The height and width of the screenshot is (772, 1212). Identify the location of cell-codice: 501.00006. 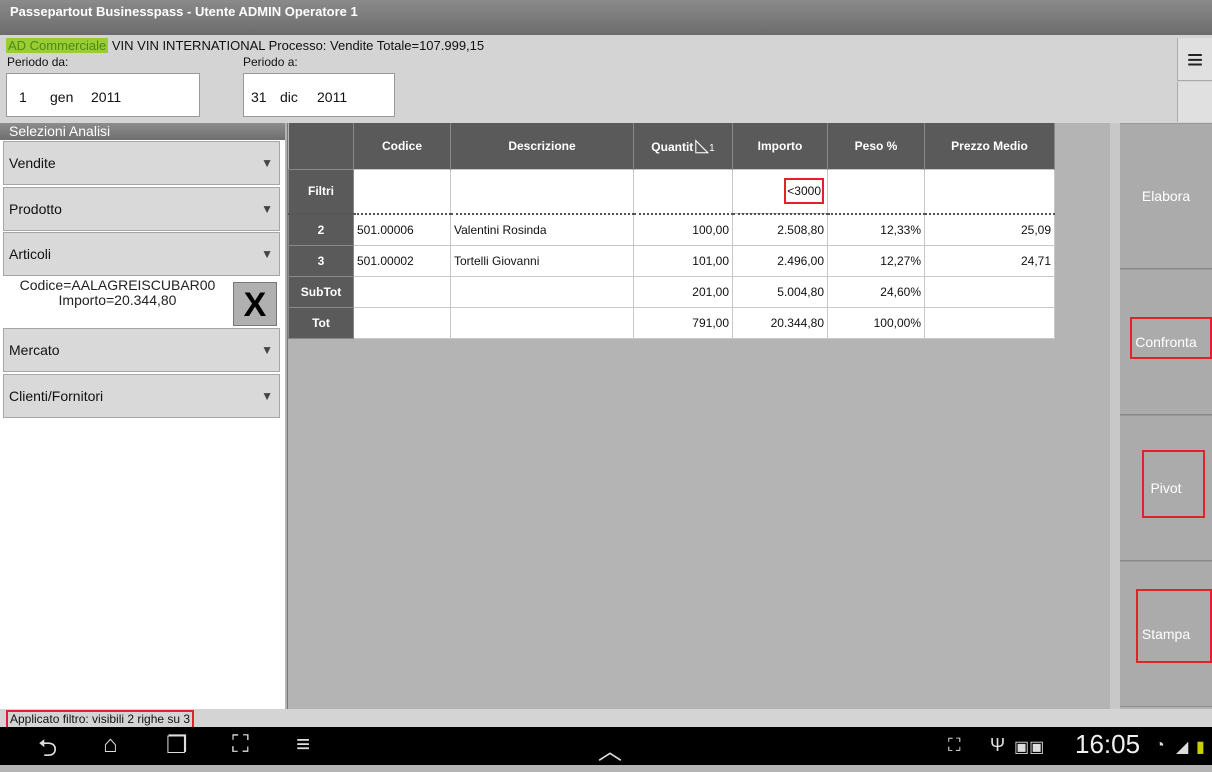
(402, 229).